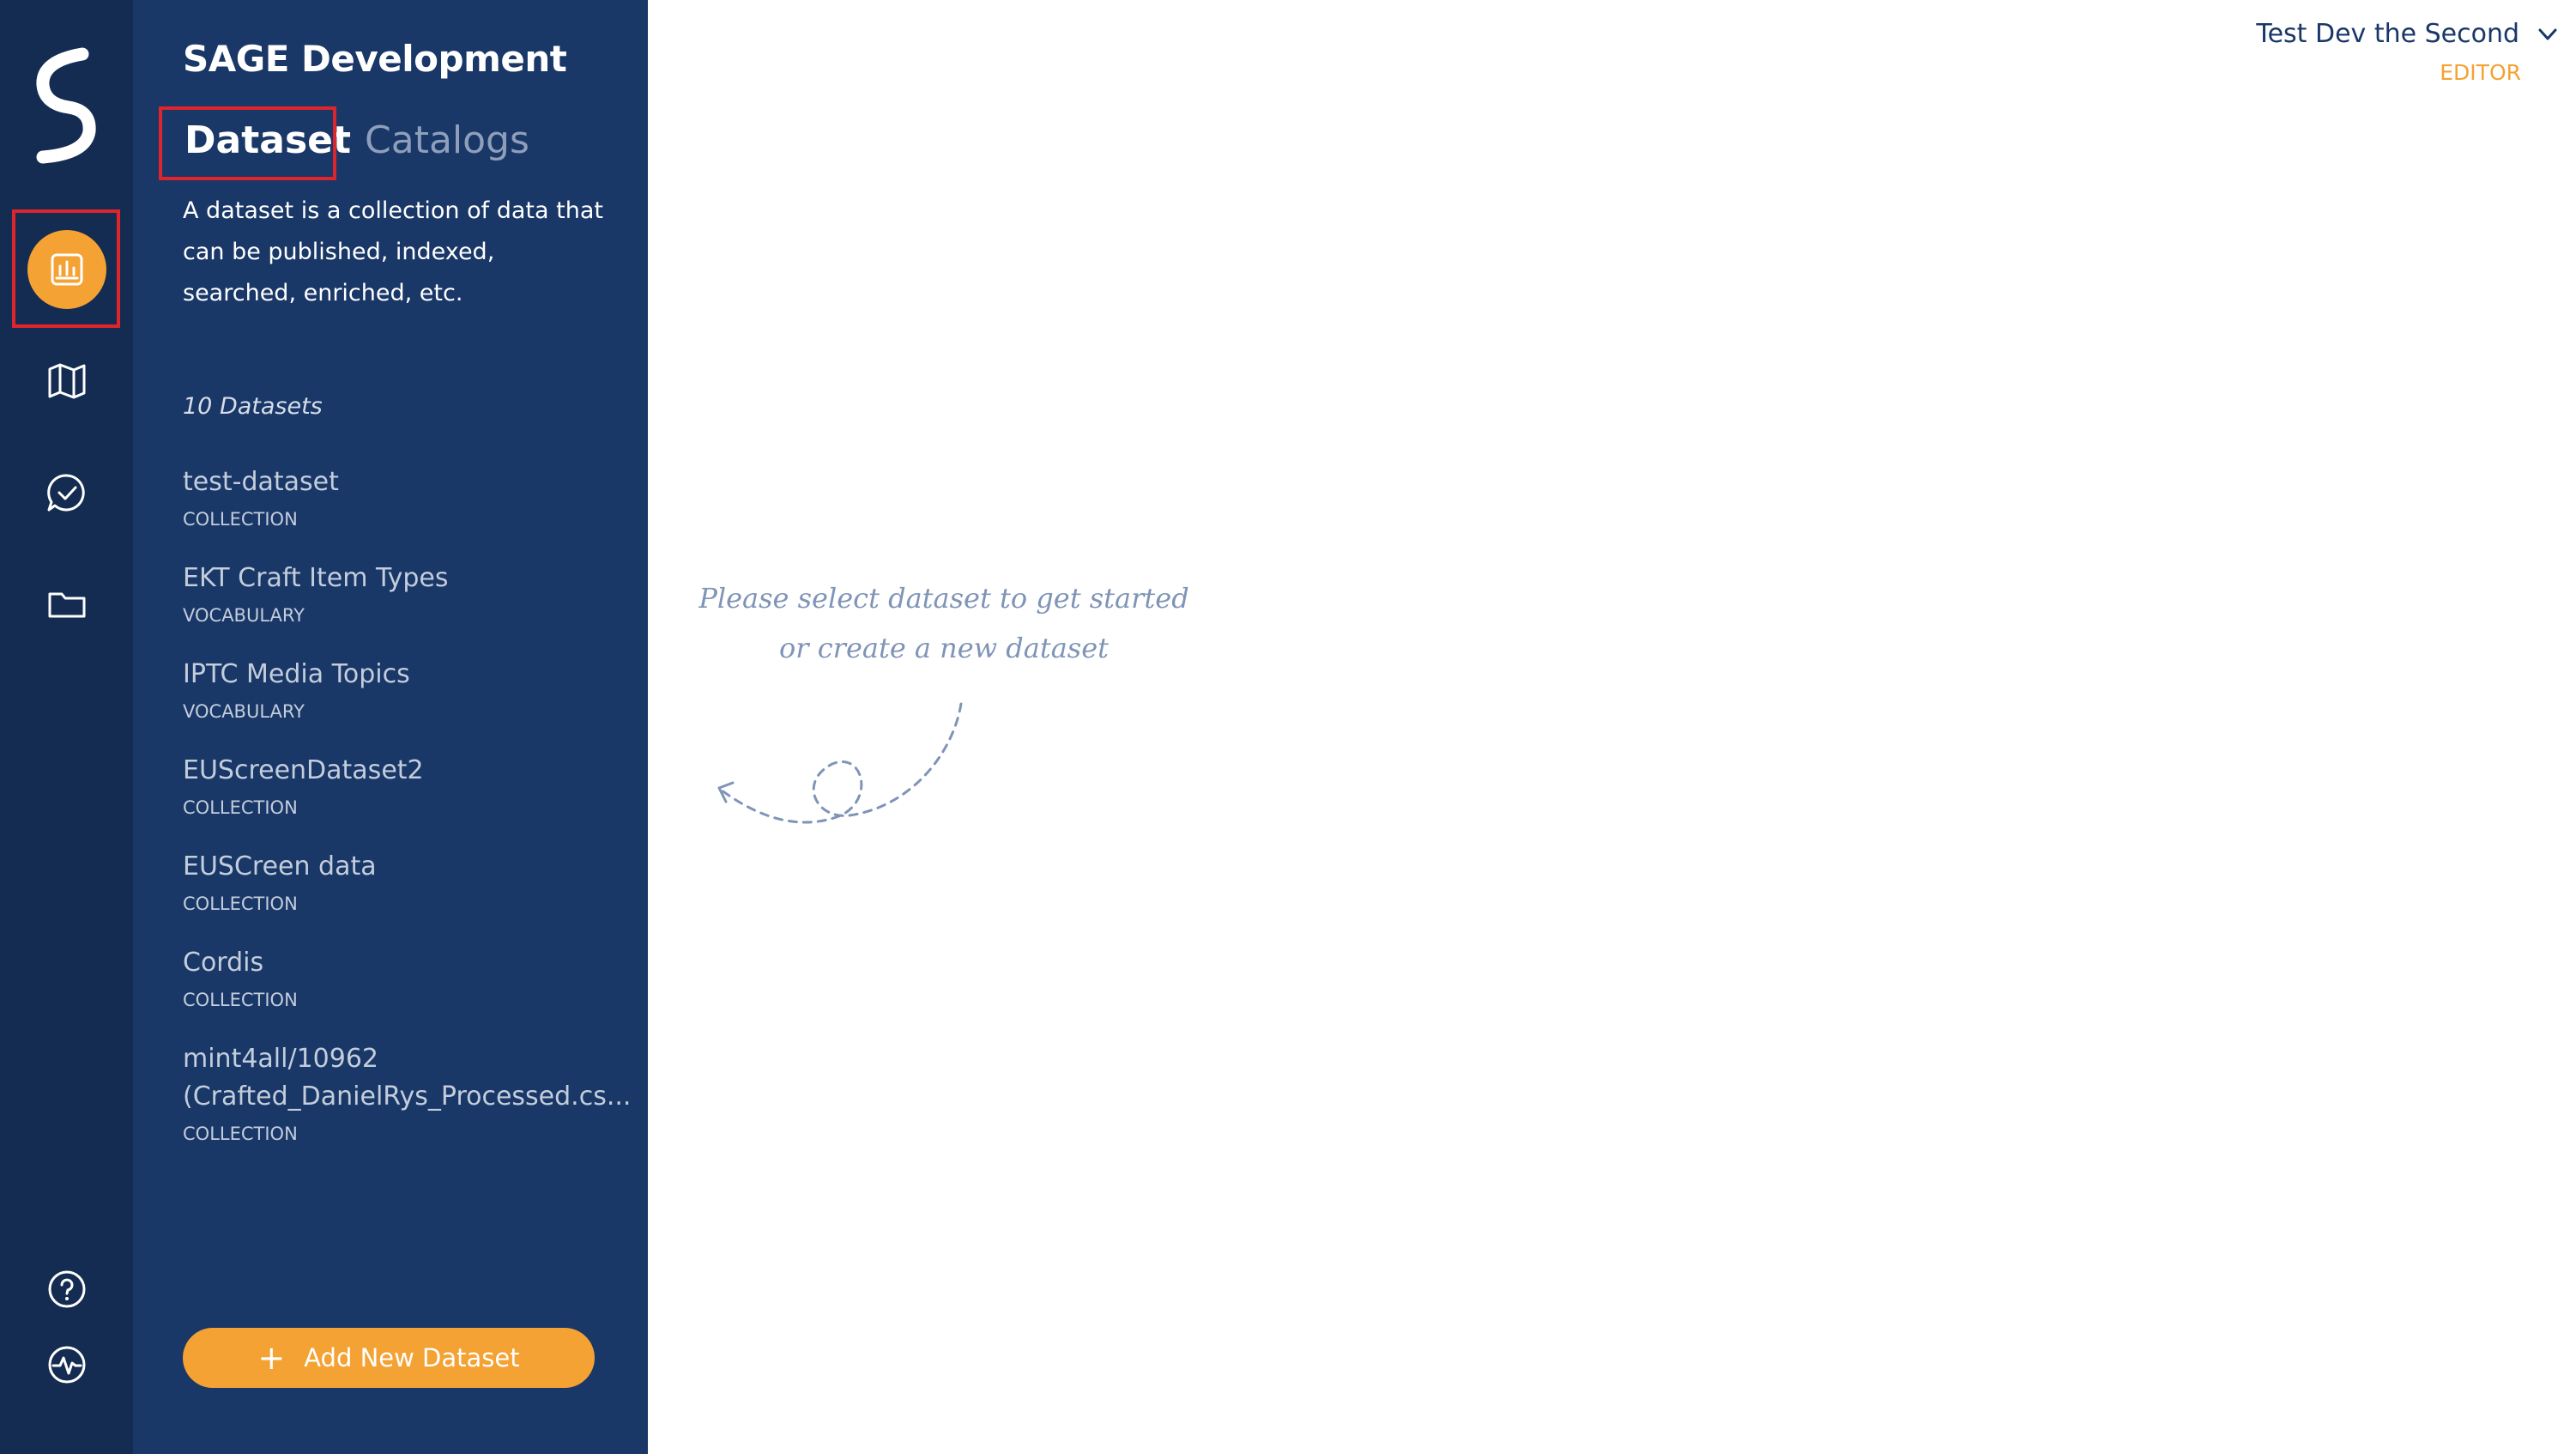  I want to click on plus-icon: +, so click(271, 1358).